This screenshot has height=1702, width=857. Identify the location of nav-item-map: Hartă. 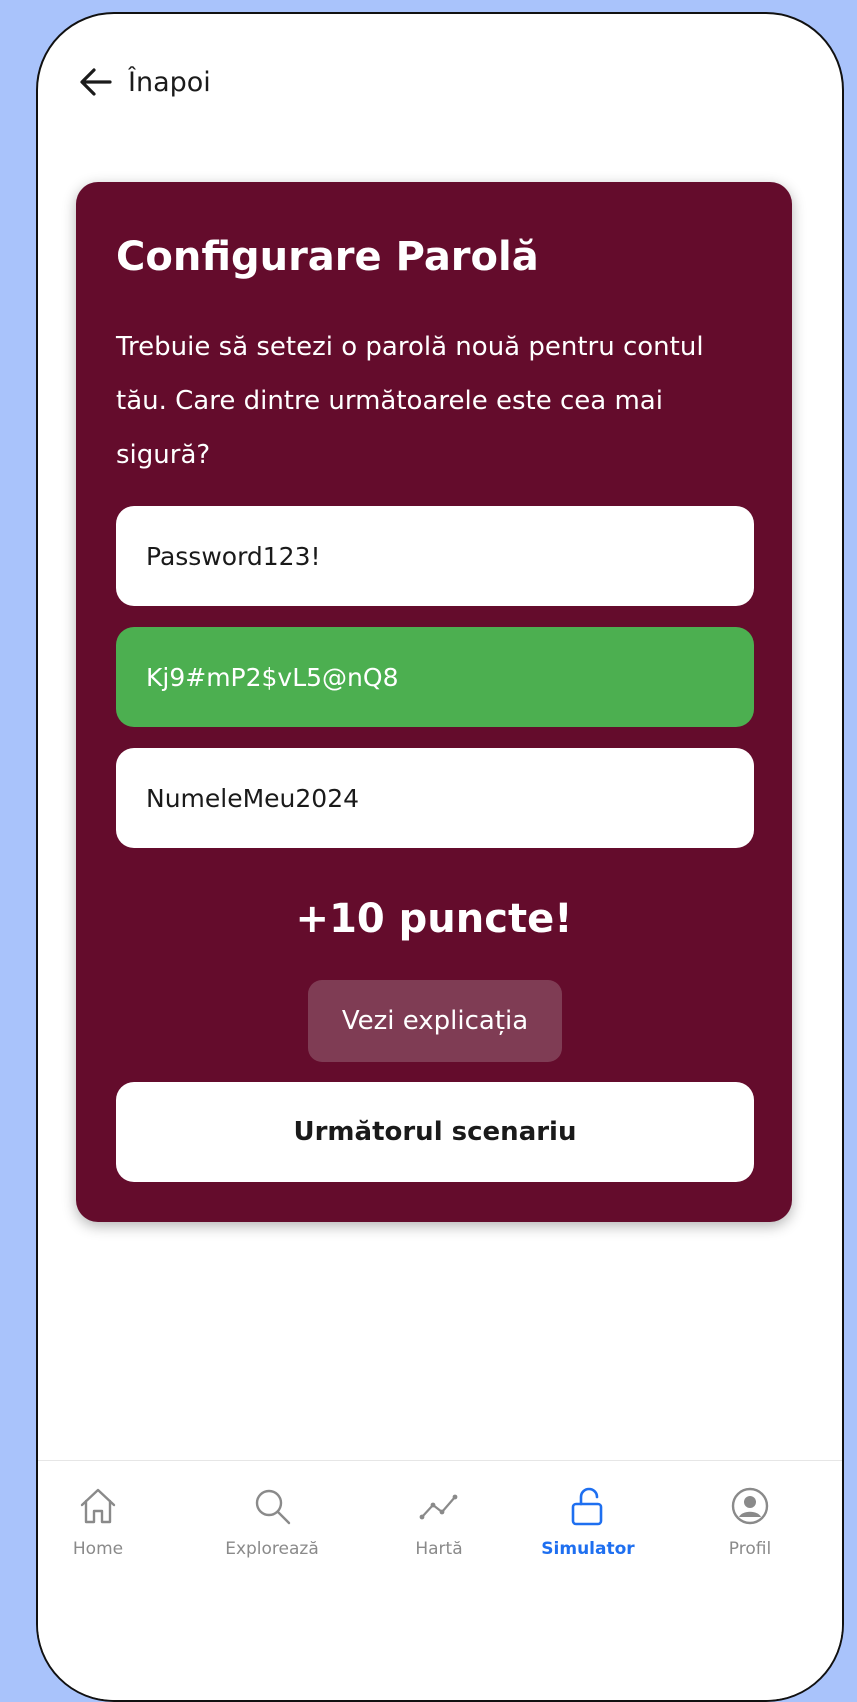
(439, 1522).